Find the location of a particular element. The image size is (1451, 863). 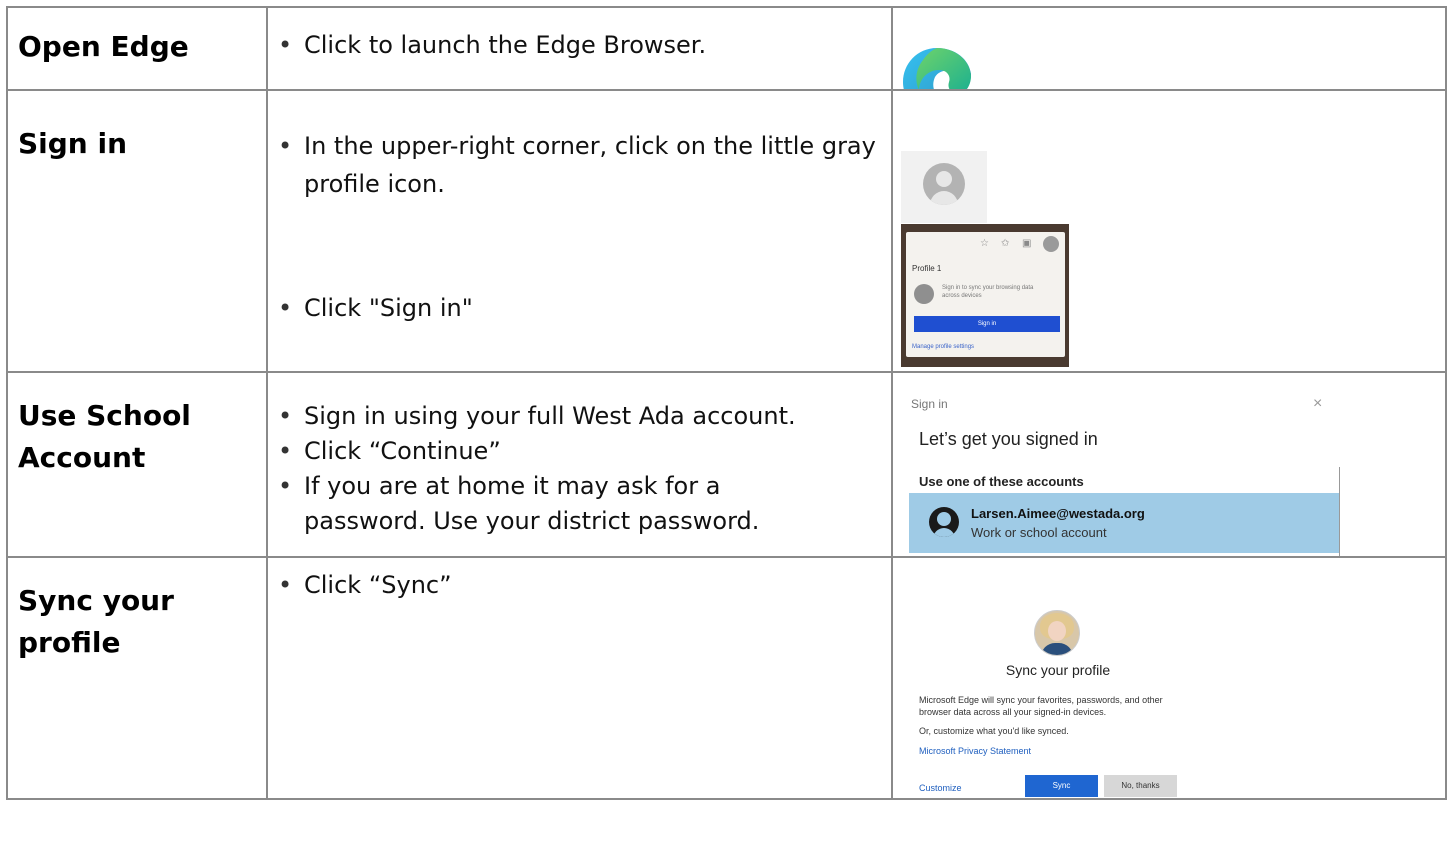

edge-logo-icon is located at coordinates (937, 68).